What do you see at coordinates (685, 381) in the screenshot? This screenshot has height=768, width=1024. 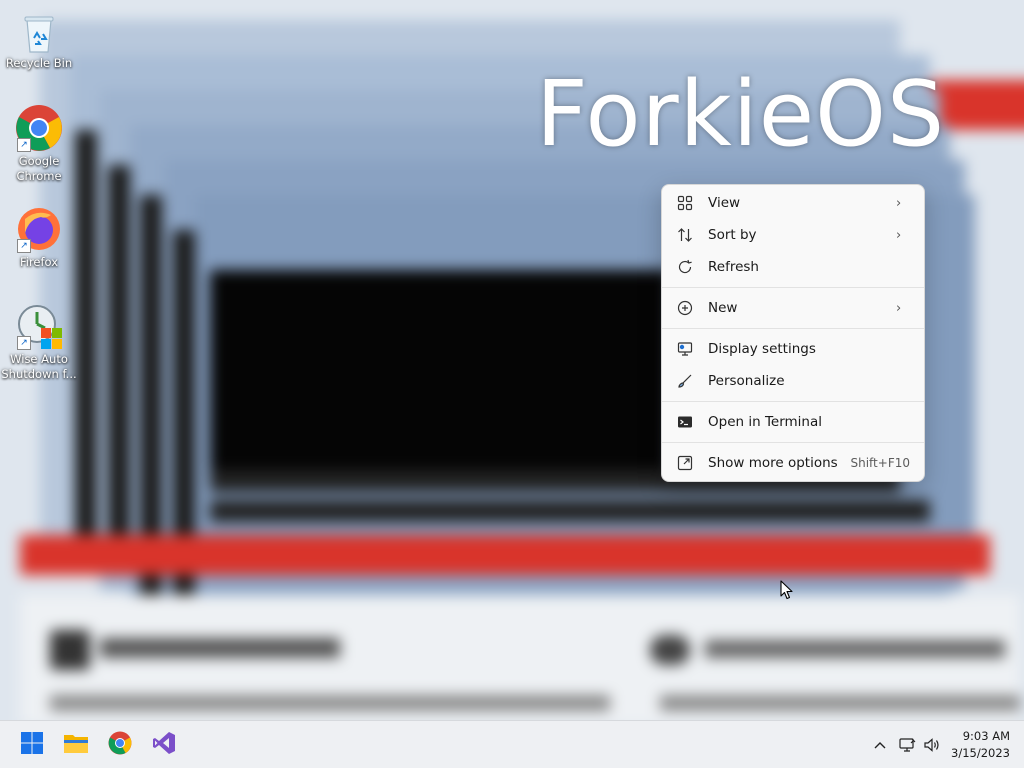 I see `personalize-brush-icon` at bounding box center [685, 381].